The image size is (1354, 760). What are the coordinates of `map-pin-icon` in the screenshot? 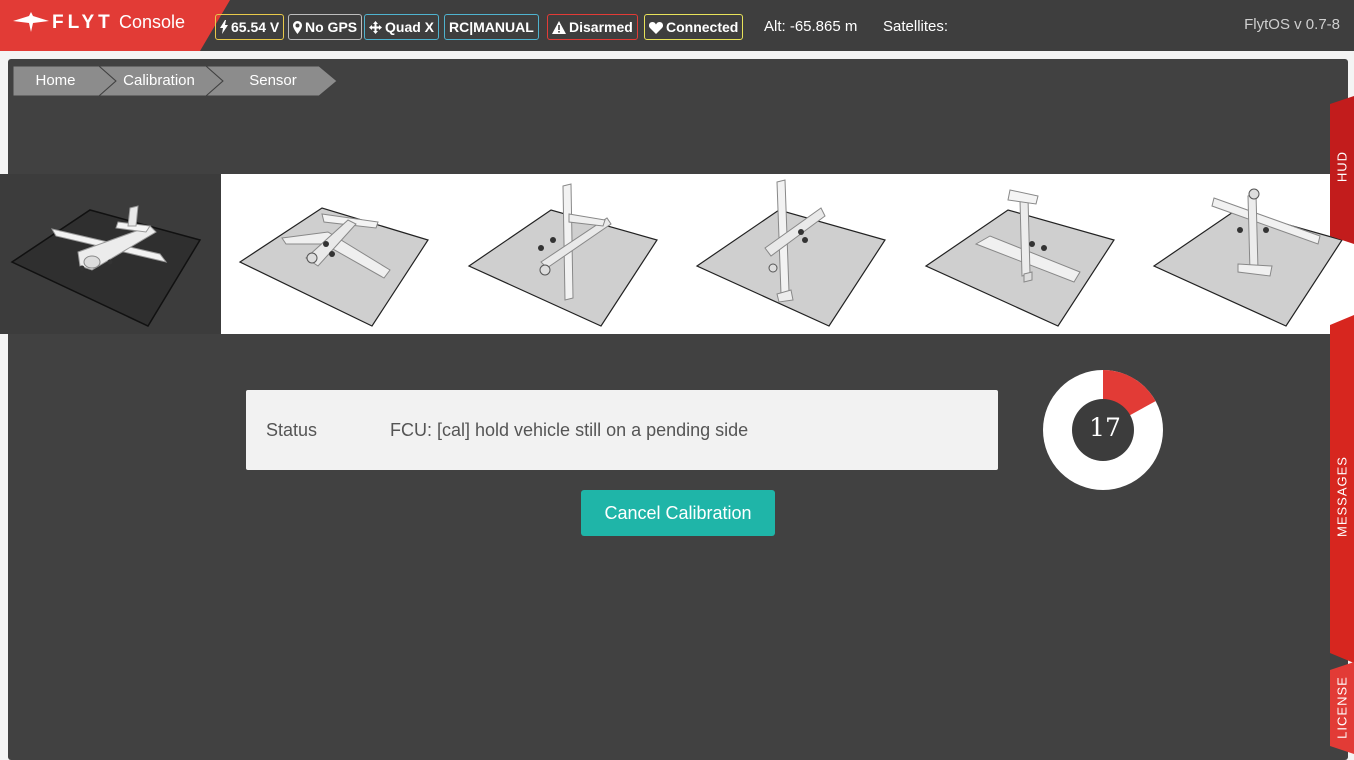 It's located at (297, 27).